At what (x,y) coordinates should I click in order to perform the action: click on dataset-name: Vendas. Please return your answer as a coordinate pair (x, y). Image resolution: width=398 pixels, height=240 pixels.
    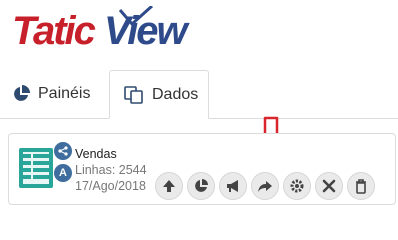
    Looking at the image, I should click on (96, 154).